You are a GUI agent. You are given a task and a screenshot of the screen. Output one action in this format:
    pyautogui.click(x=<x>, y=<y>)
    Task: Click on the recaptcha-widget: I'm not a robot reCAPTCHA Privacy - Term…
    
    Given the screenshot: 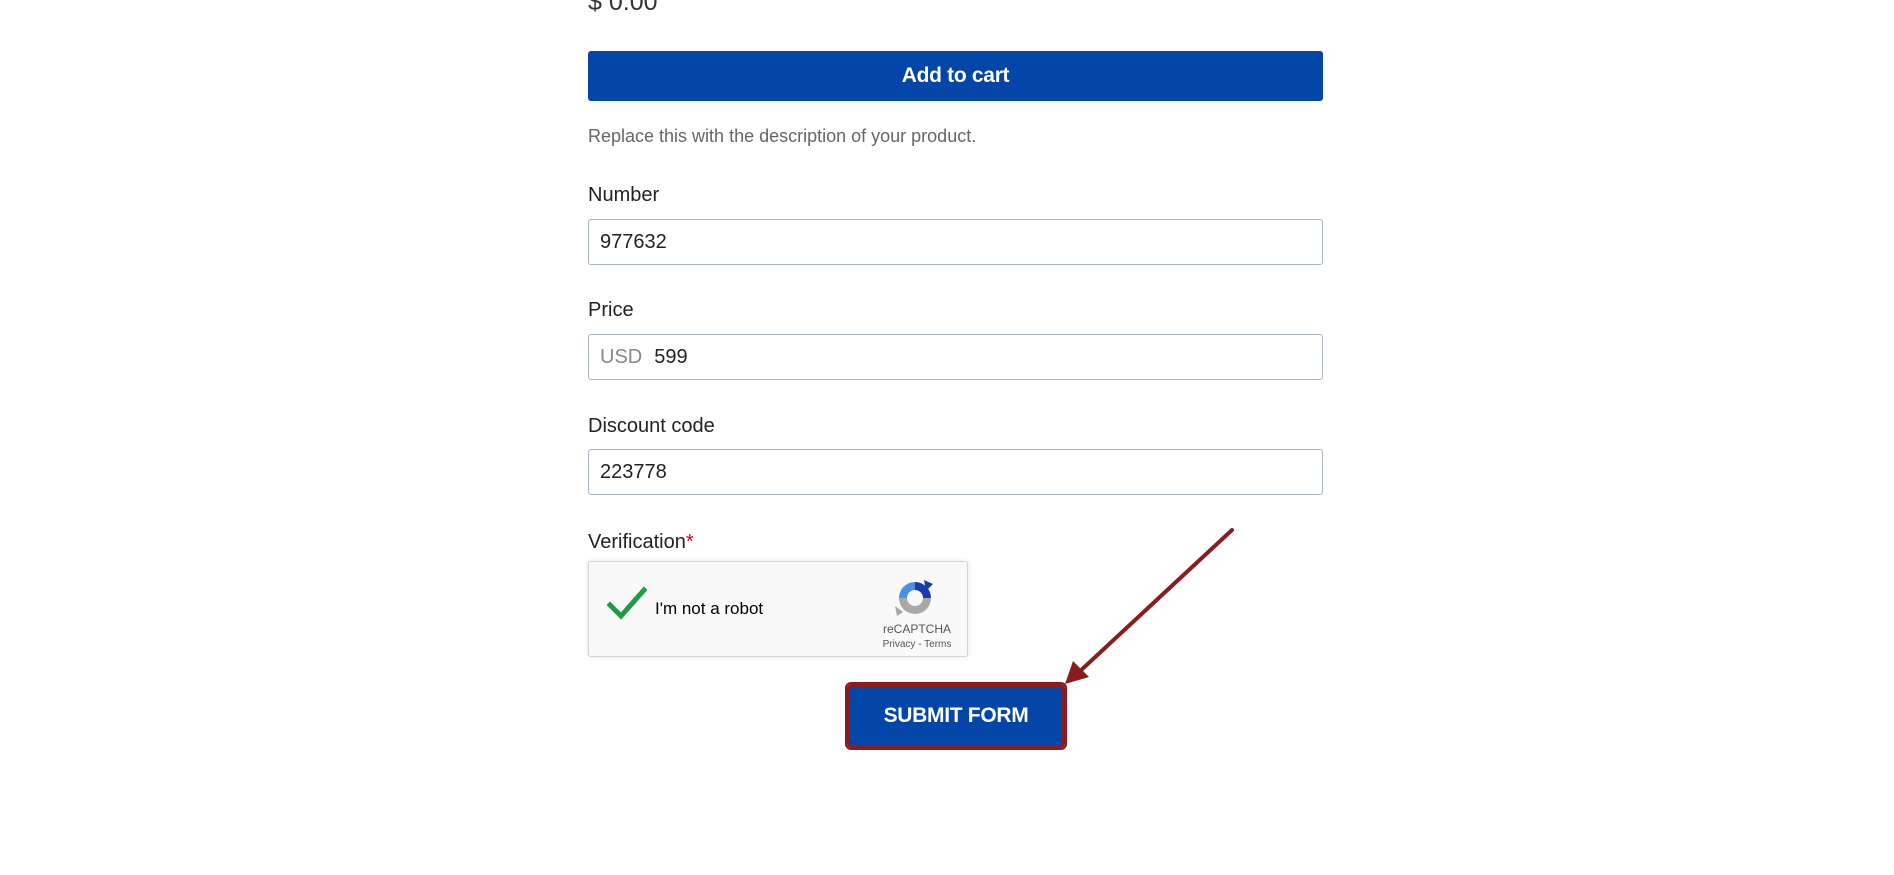 What is the action you would take?
    pyautogui.click(x=778, y=609)
    